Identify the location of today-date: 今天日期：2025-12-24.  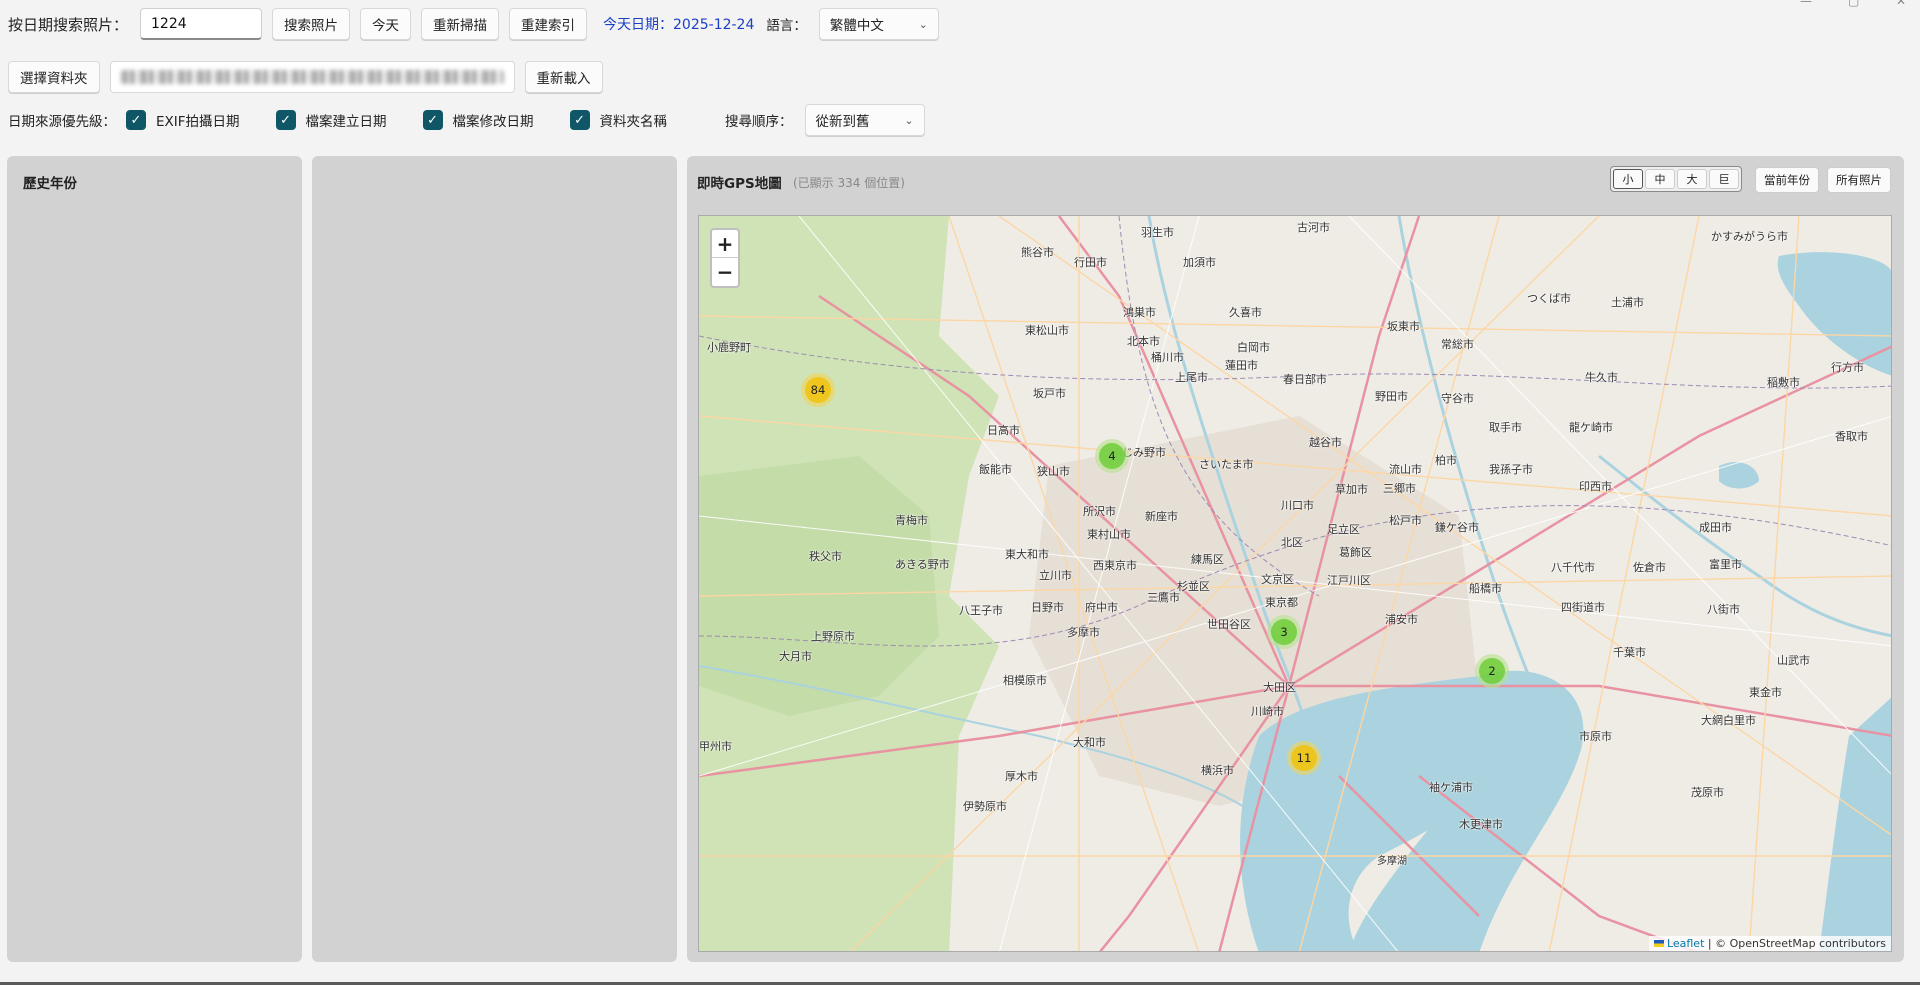
(679, 25).